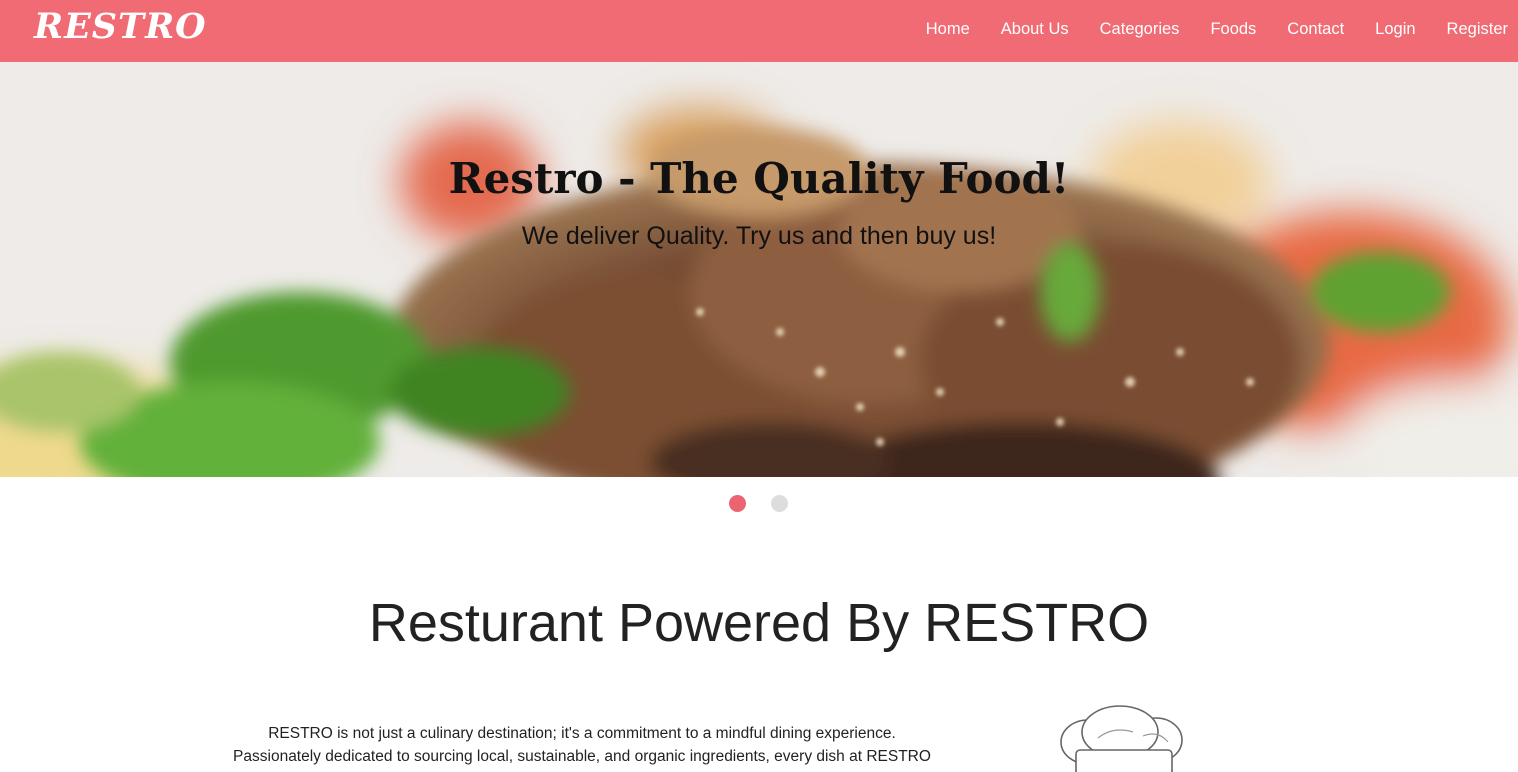 This screenshot has width=1518, height=772. What do you see at coordinates (1140, 29) in the screenshot?
I see `nav-link-categories: Categories` at bounding box center [1140, 29].